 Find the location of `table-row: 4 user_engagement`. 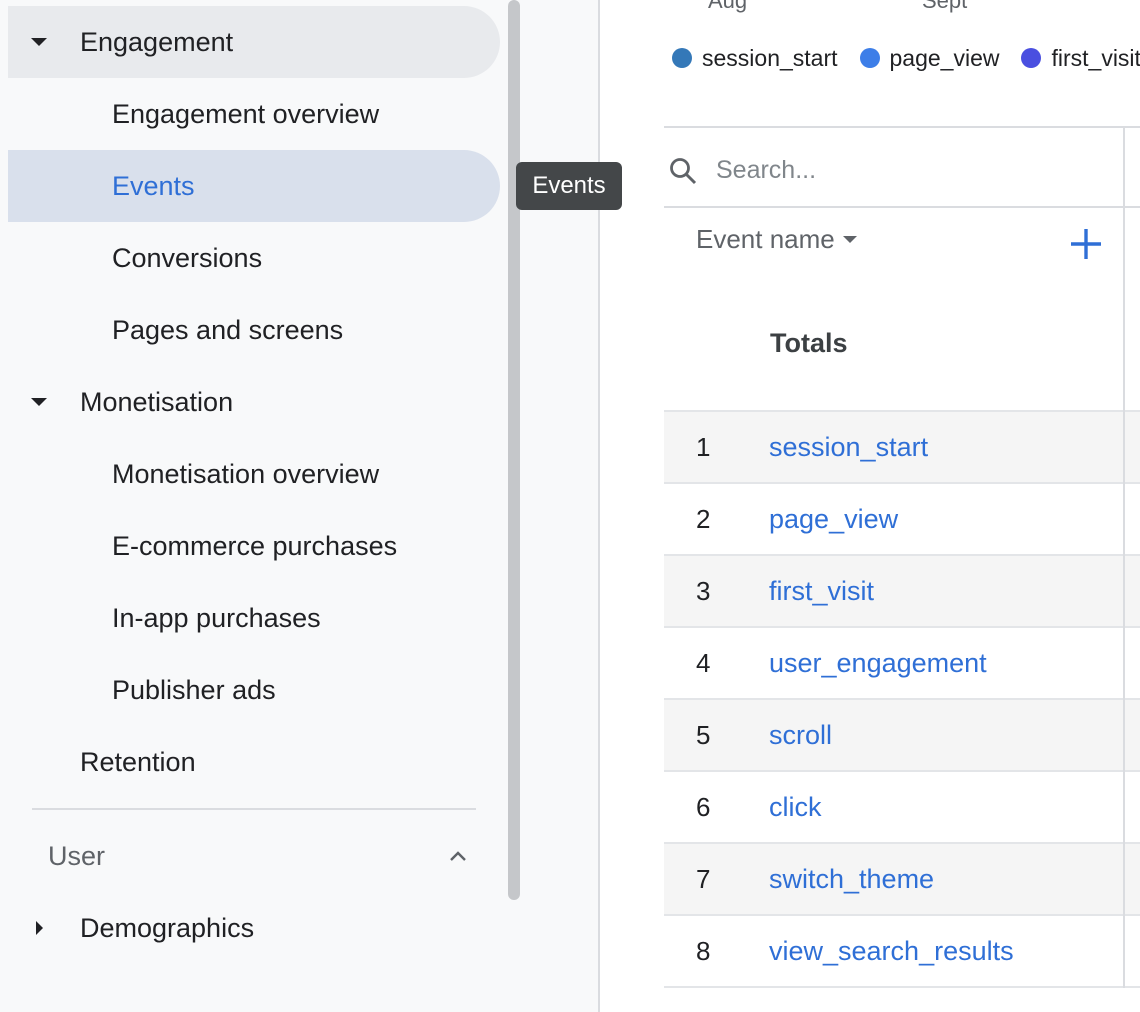

table-row: 4 user_engagement is located at coordinates (902, 662).